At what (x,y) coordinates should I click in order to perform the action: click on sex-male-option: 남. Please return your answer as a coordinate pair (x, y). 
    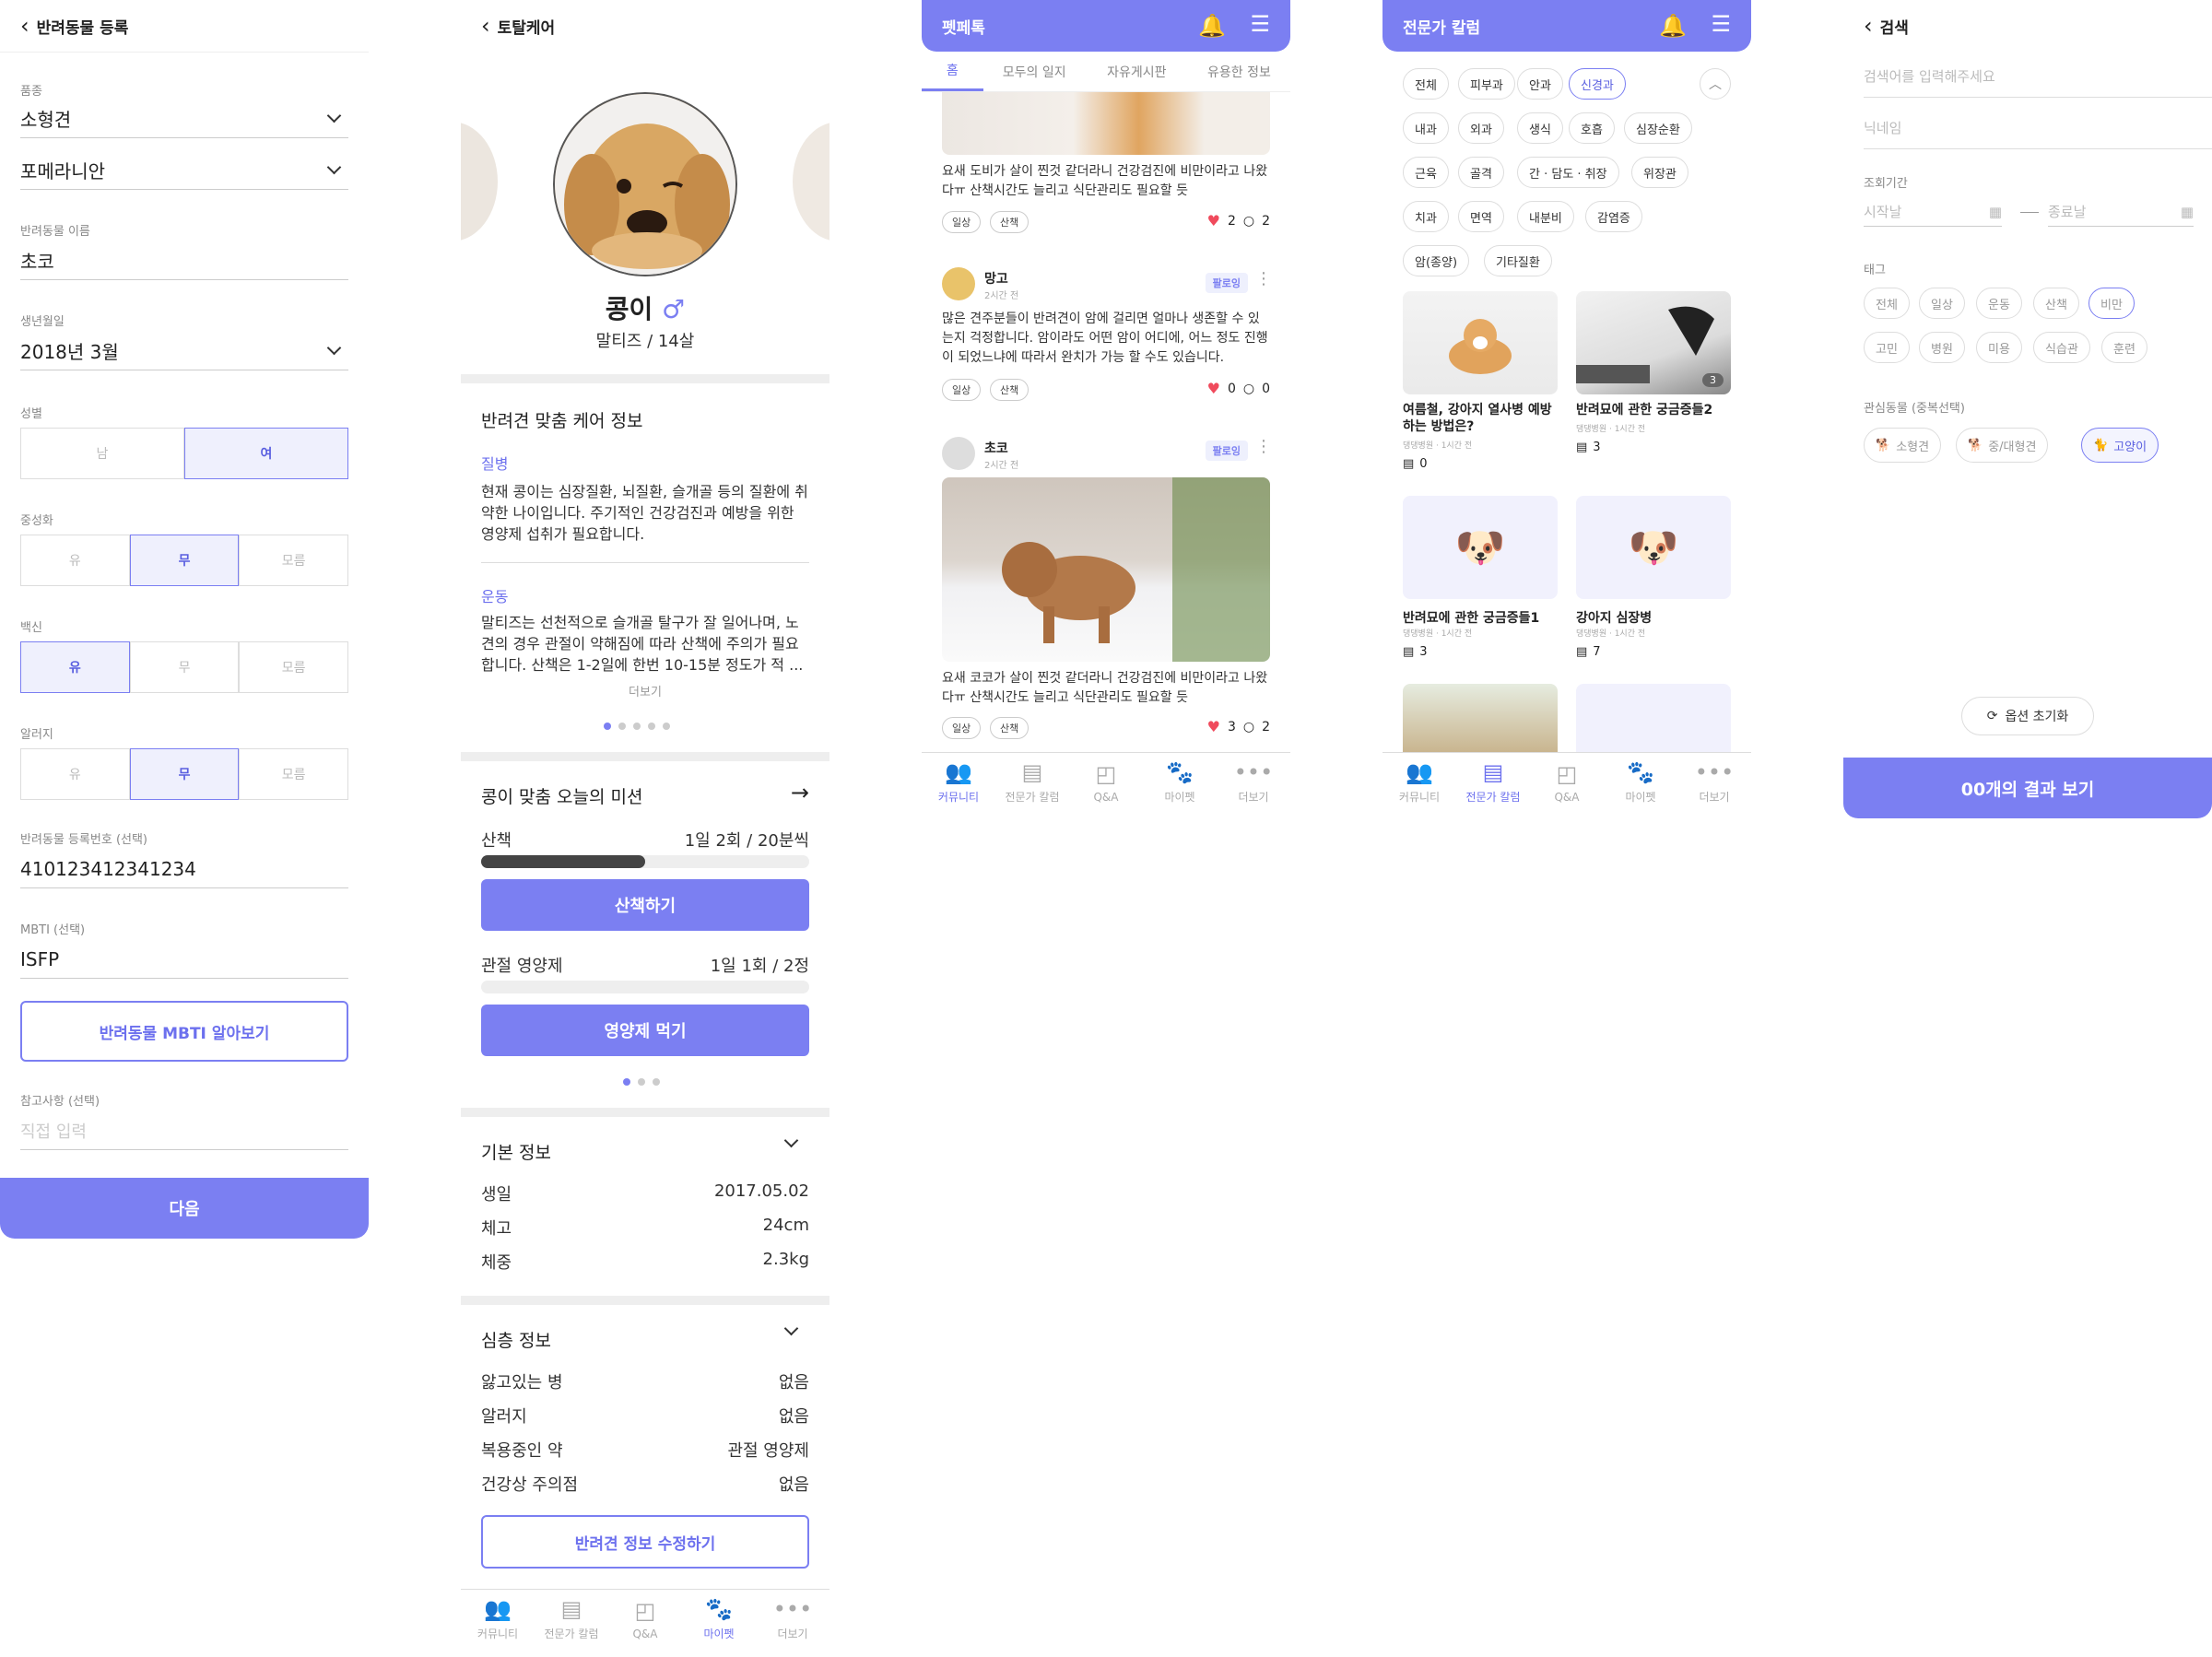
    Looking at the image, I should click on (102, 453).